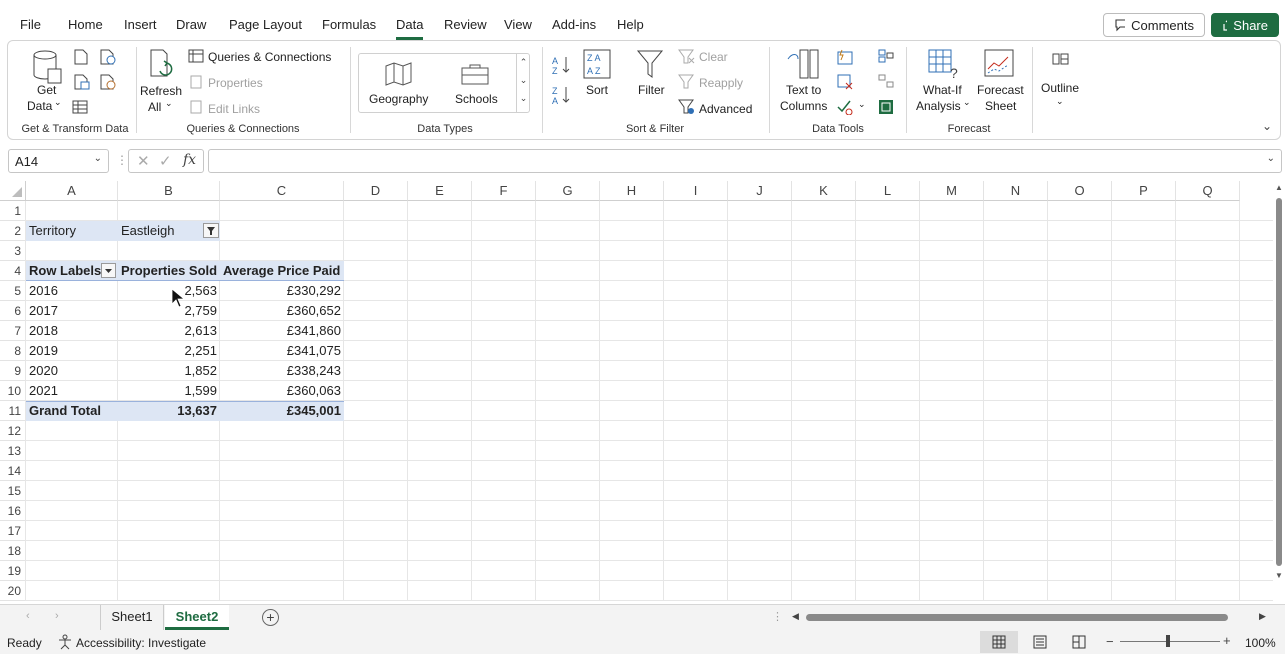 The image size is (1285, 654). Describe the element at coordinates (132, 617) in the screenshot. I see `sheet-tab-sheet1: Sheet1` at that location.